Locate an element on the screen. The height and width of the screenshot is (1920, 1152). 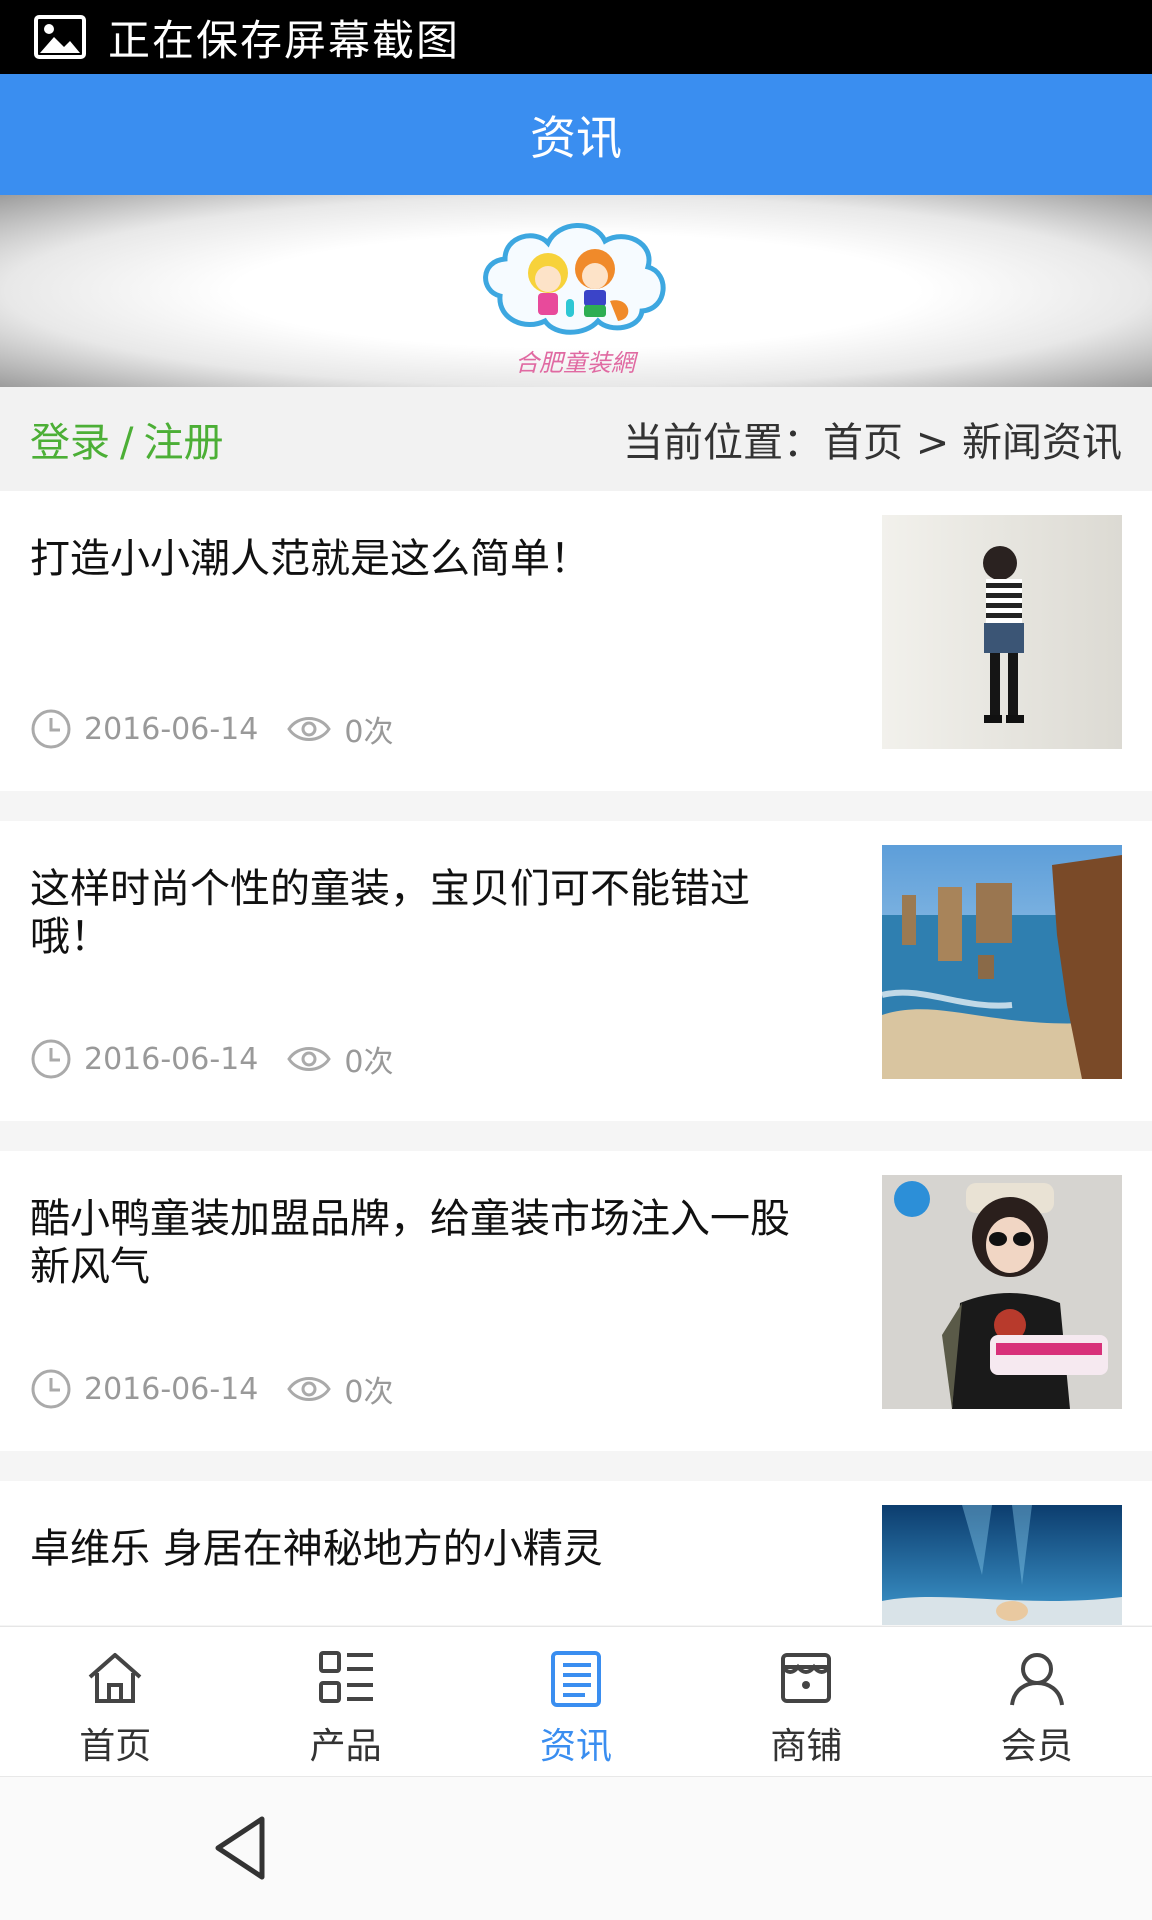
tab-home: 首页 is located at coordinates (115, 1702).